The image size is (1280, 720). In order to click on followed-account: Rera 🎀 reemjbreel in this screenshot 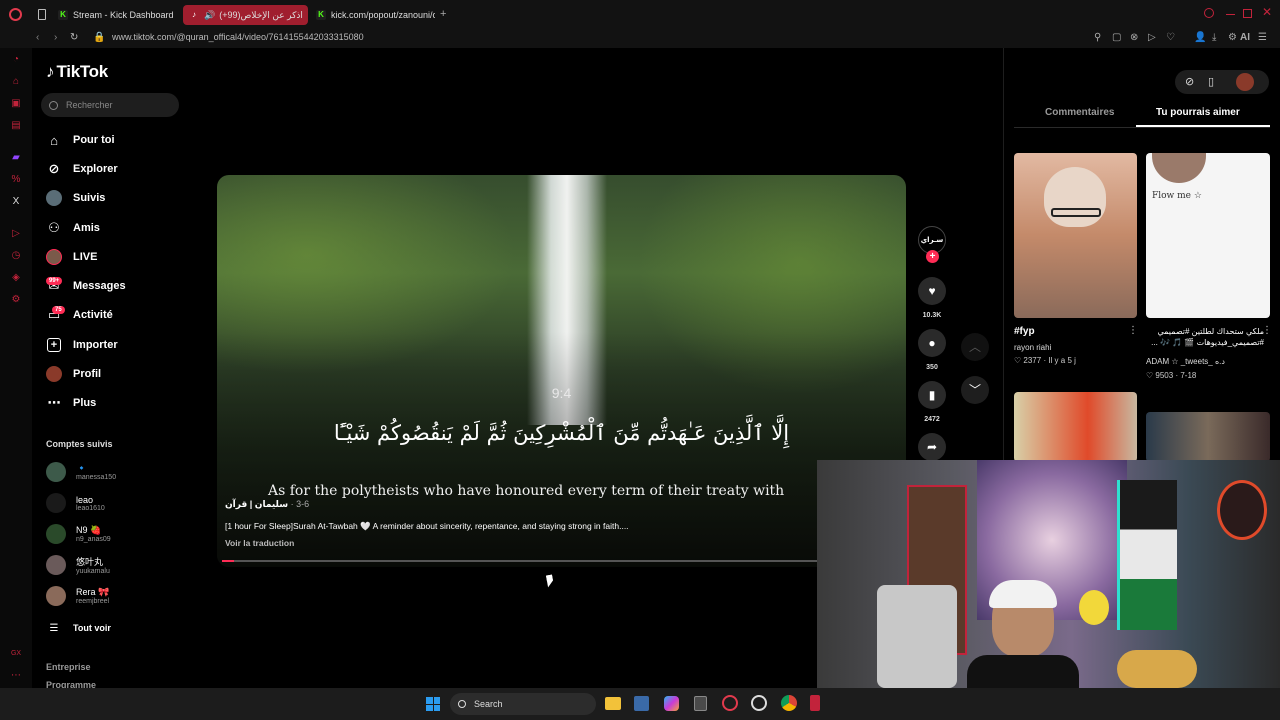, I will do `click(77, 596)`.